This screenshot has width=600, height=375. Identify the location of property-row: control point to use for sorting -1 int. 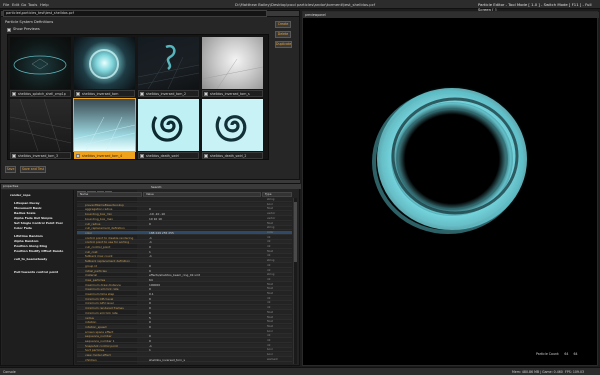
(184, 242).